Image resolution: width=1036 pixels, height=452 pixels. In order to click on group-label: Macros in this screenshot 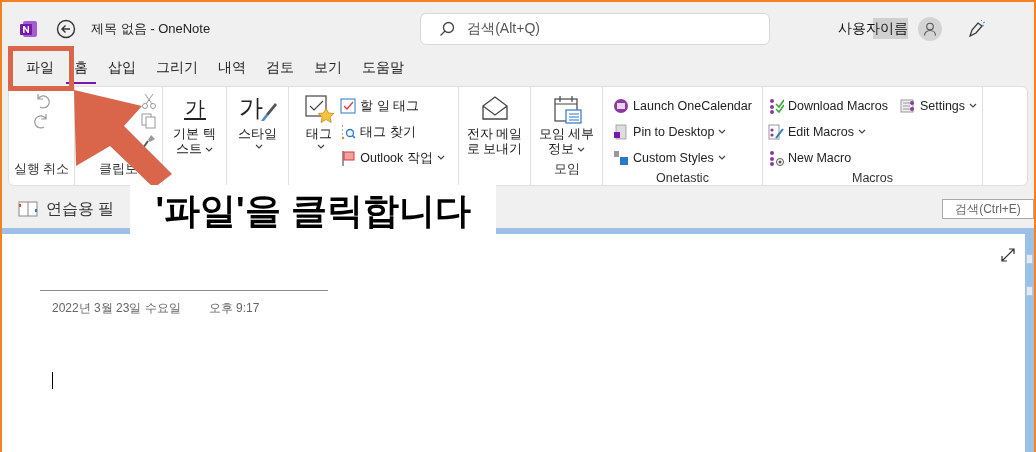, I will do `click(872, 178)`.